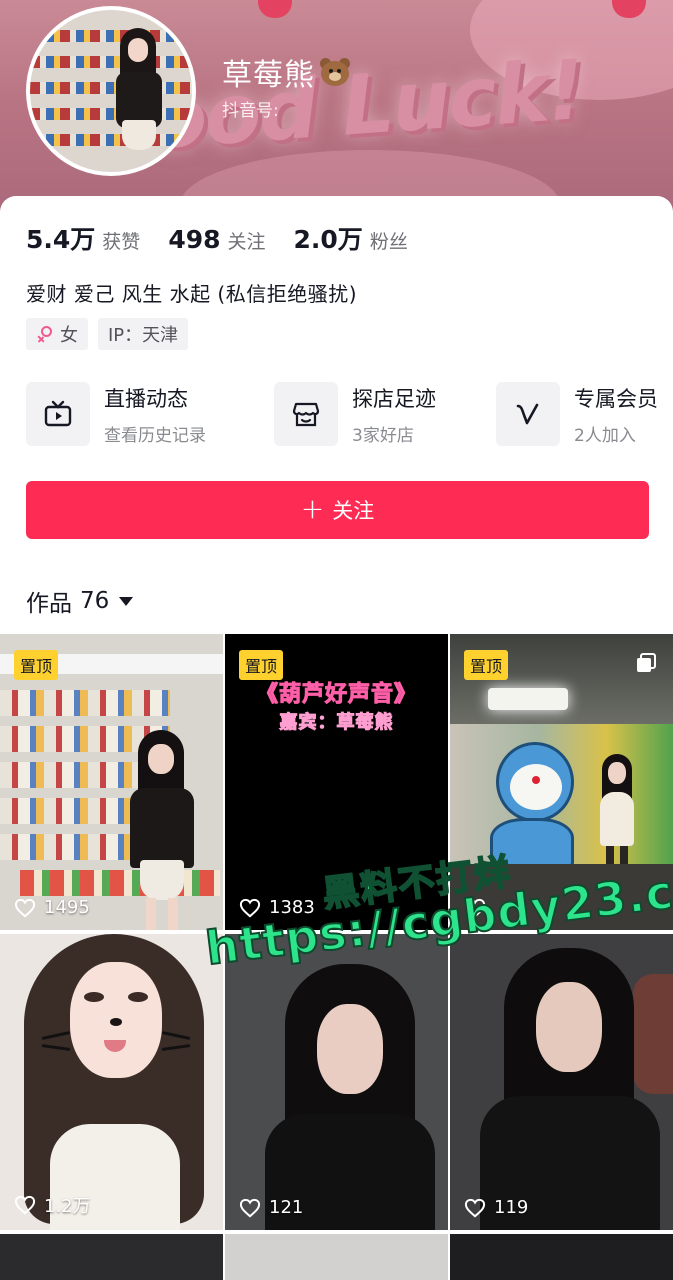 Image resolution: width=673 pixels, height=1280 pixels. I want to click on like-count: 119, so click(496, 1207).